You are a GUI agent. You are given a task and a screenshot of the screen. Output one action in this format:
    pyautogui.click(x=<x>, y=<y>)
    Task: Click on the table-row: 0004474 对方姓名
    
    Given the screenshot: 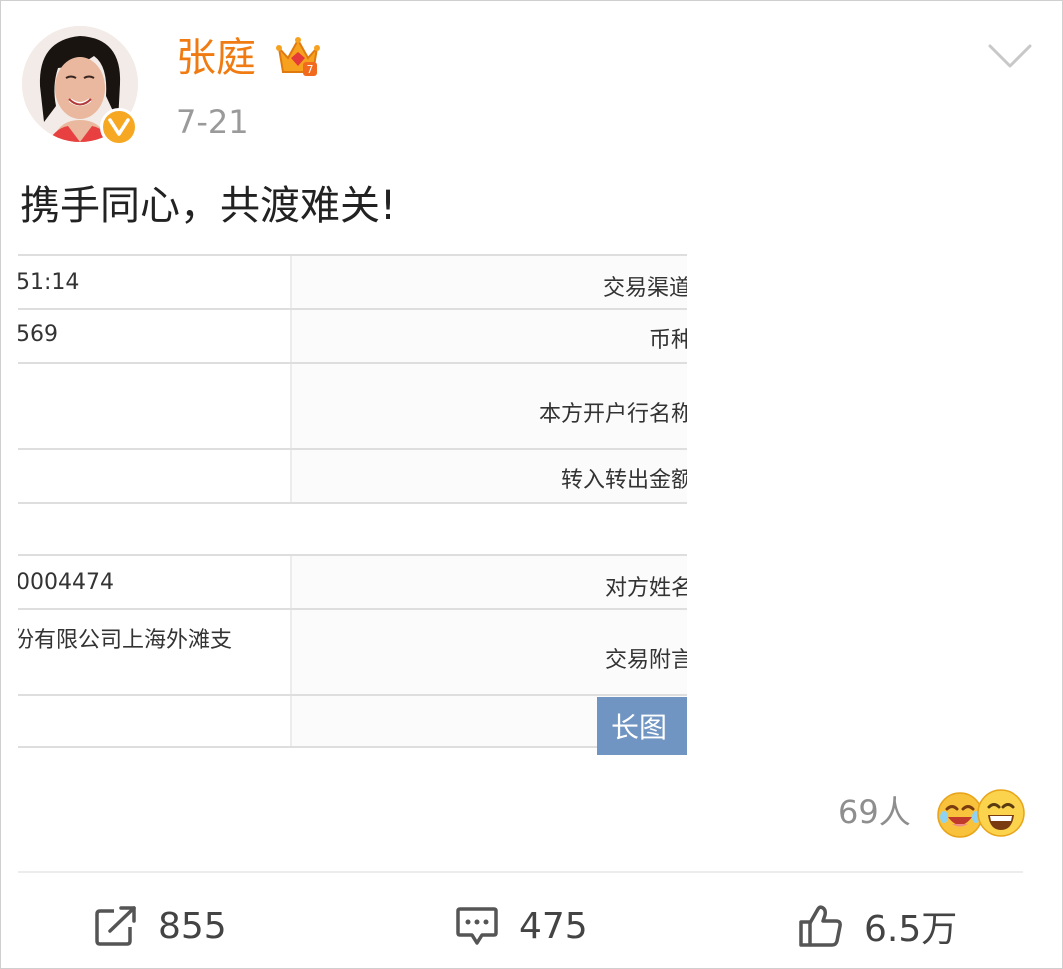 What is the action you would take?
    pyautogui.click(x=352, y=582)
    